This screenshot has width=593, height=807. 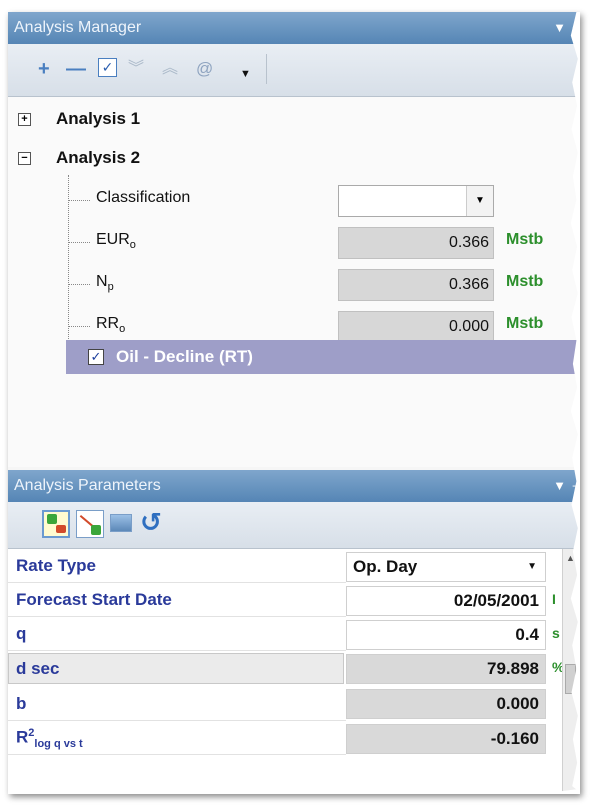 I want to click on unit-fragment: s, so click(x=556, y=633).